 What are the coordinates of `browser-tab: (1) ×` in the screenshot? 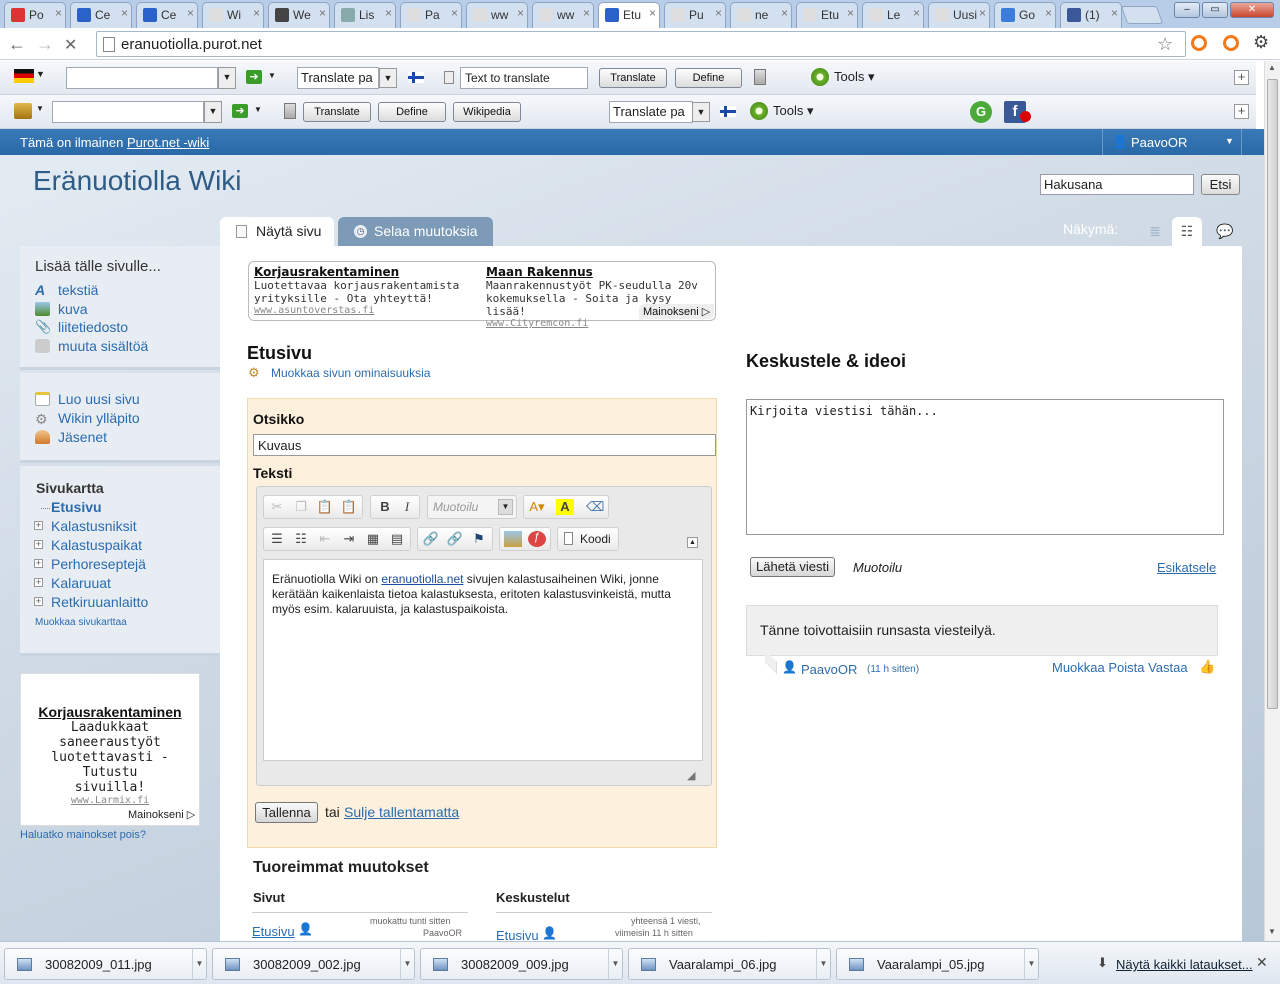 It's located at (1091, 15).